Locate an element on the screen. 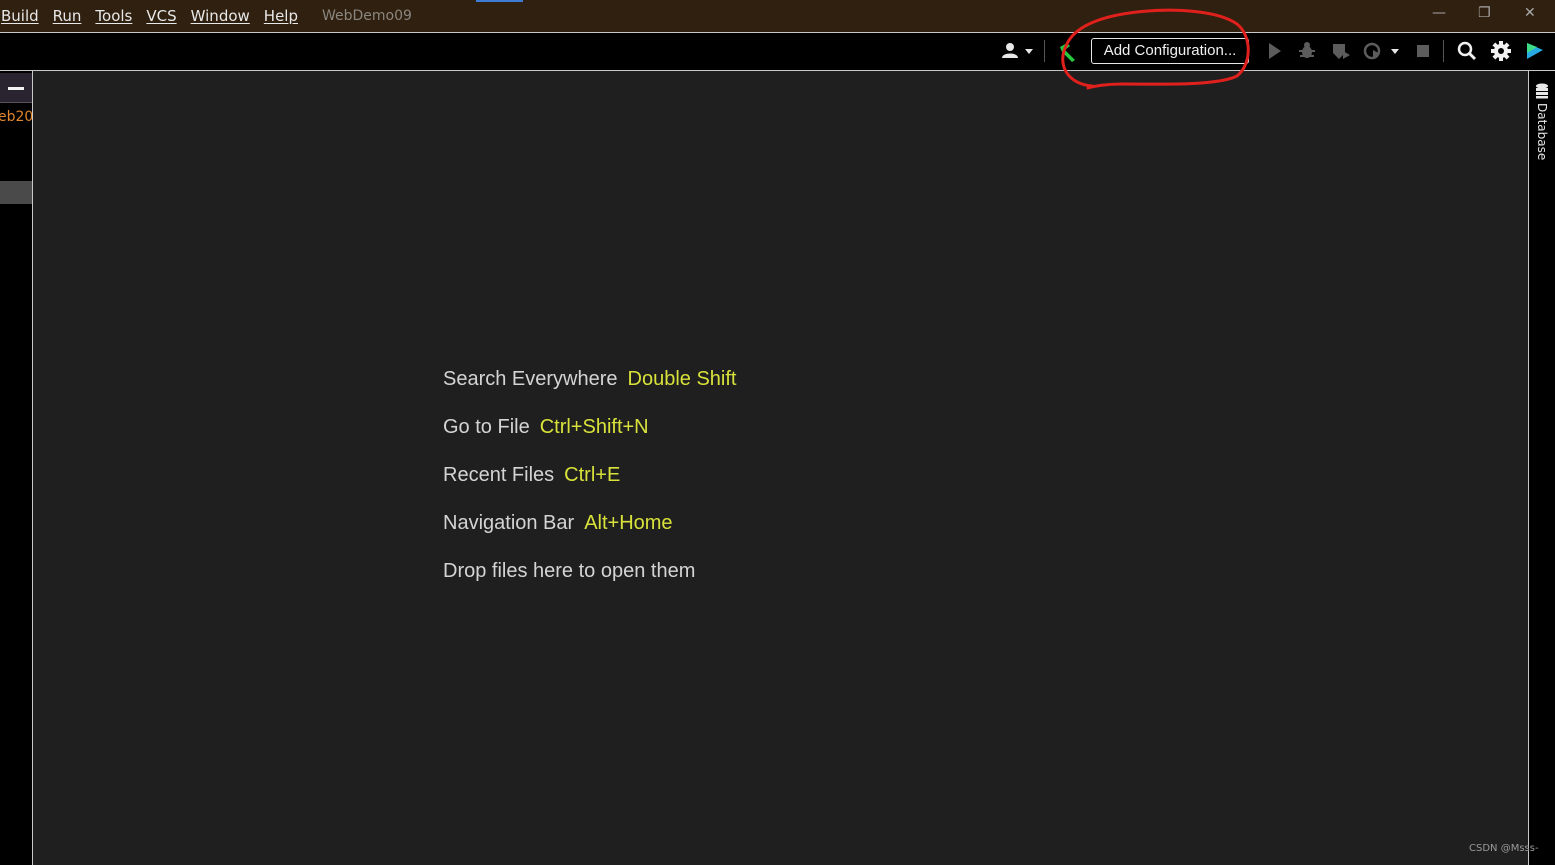 The image size is (1555, 865). stop-icon is located at coordinates (1423, 53).